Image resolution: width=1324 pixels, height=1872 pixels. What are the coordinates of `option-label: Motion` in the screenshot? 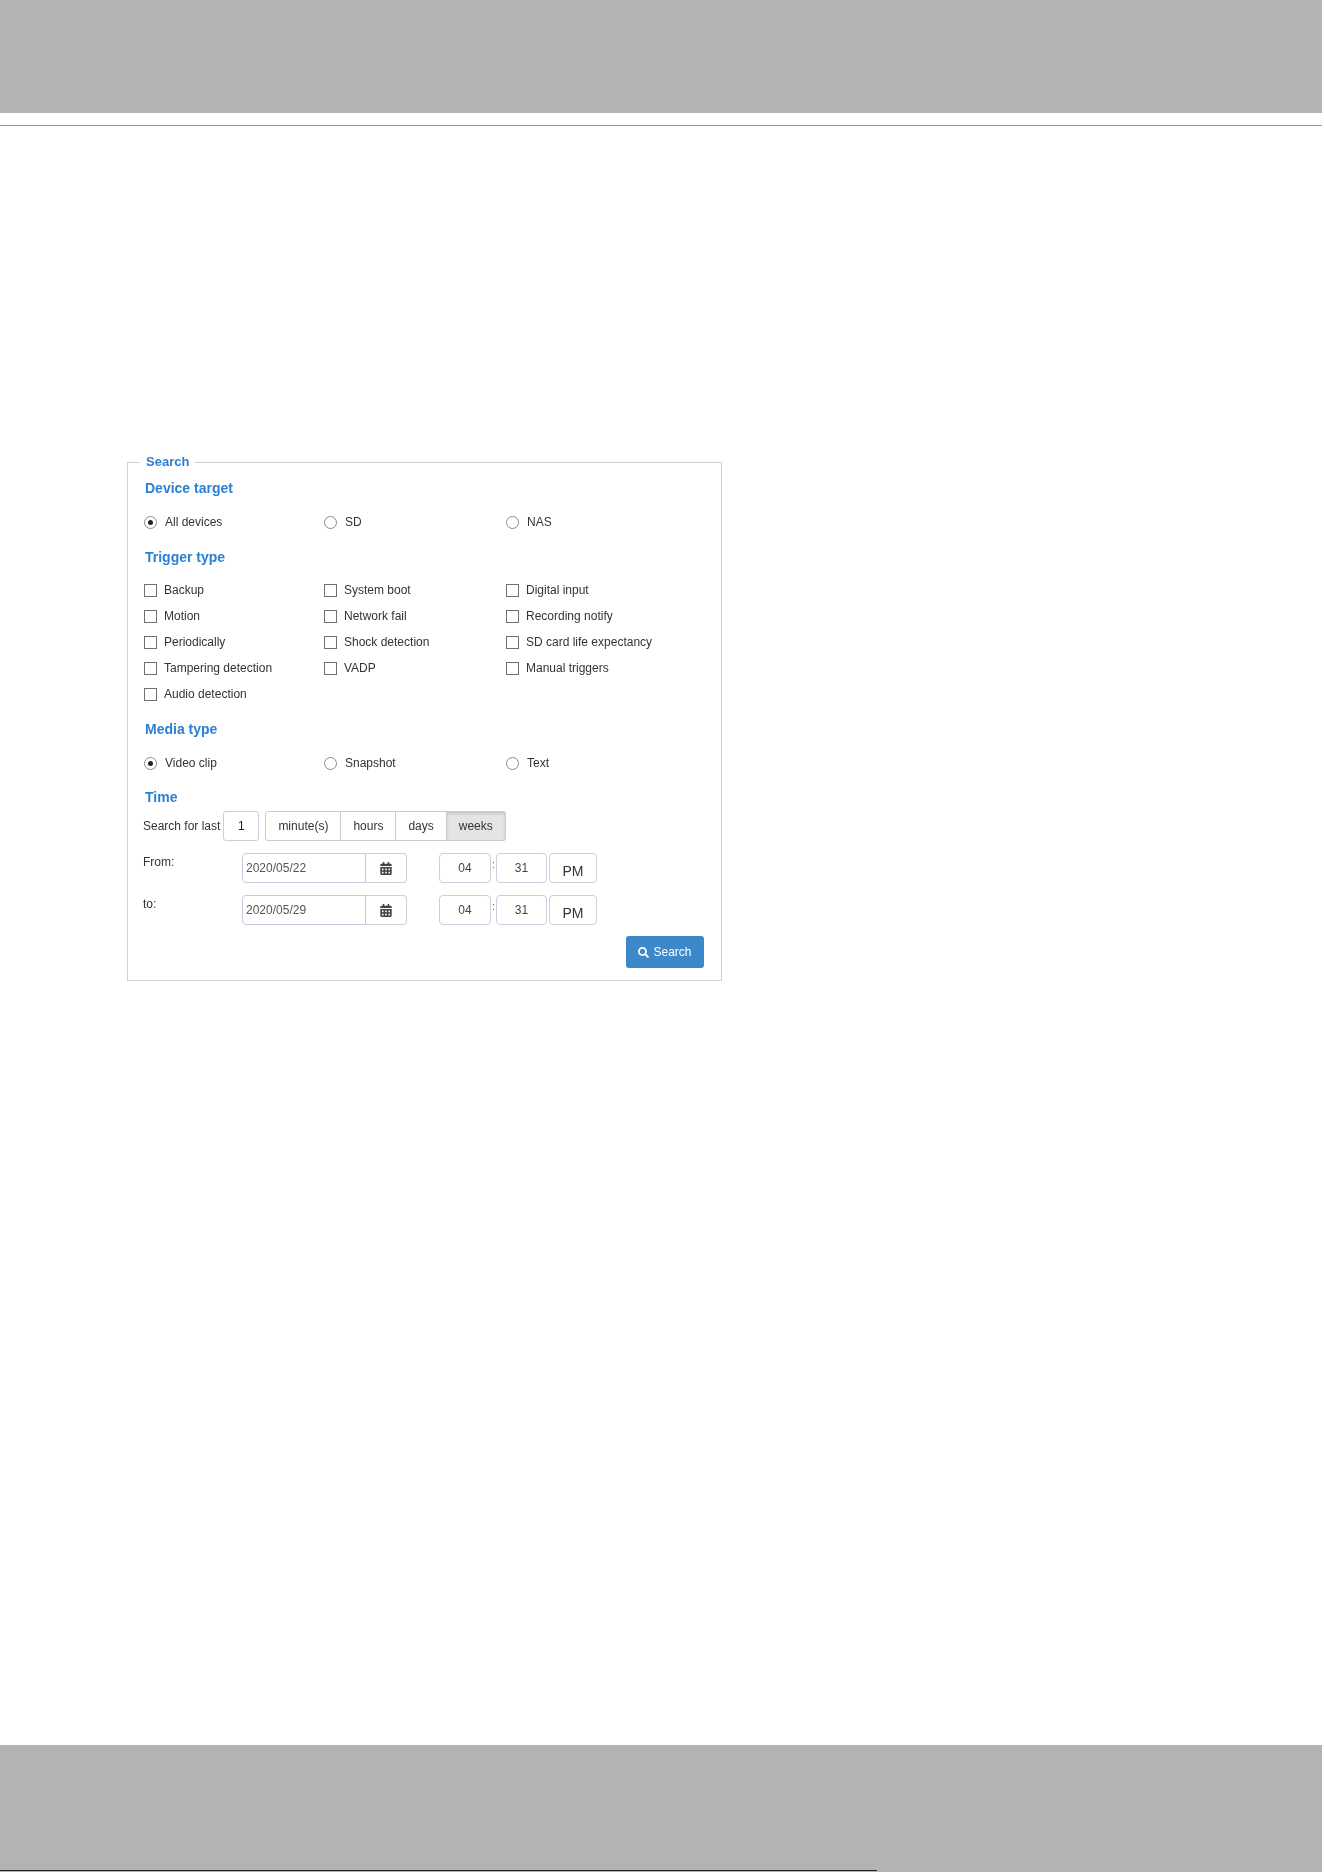 It's located at (182, 616).